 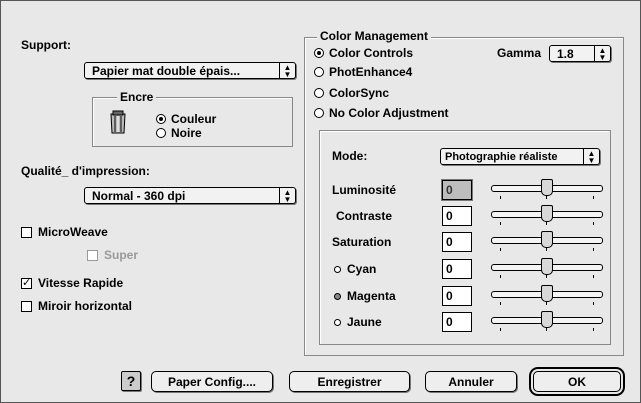 I want to click on jaune-field: 0, so click(x=457, y=322).